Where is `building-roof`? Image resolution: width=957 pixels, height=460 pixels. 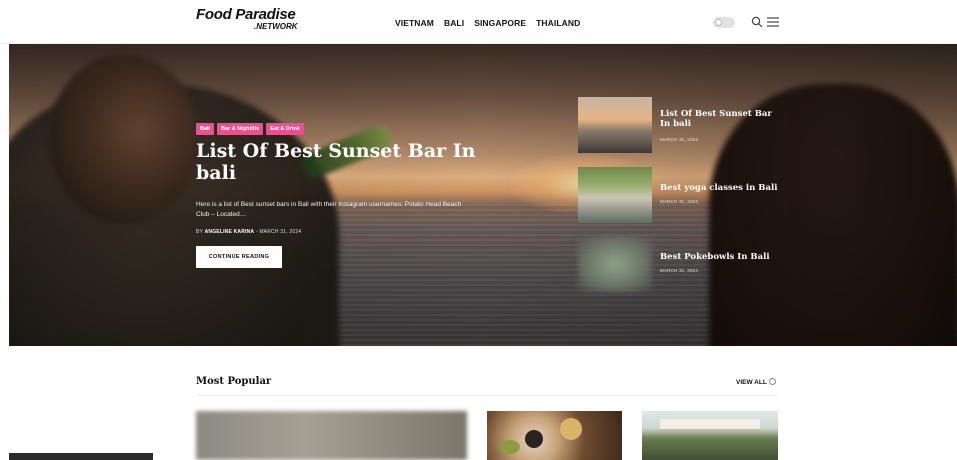
building-roof is located at coordinates (710, 425).